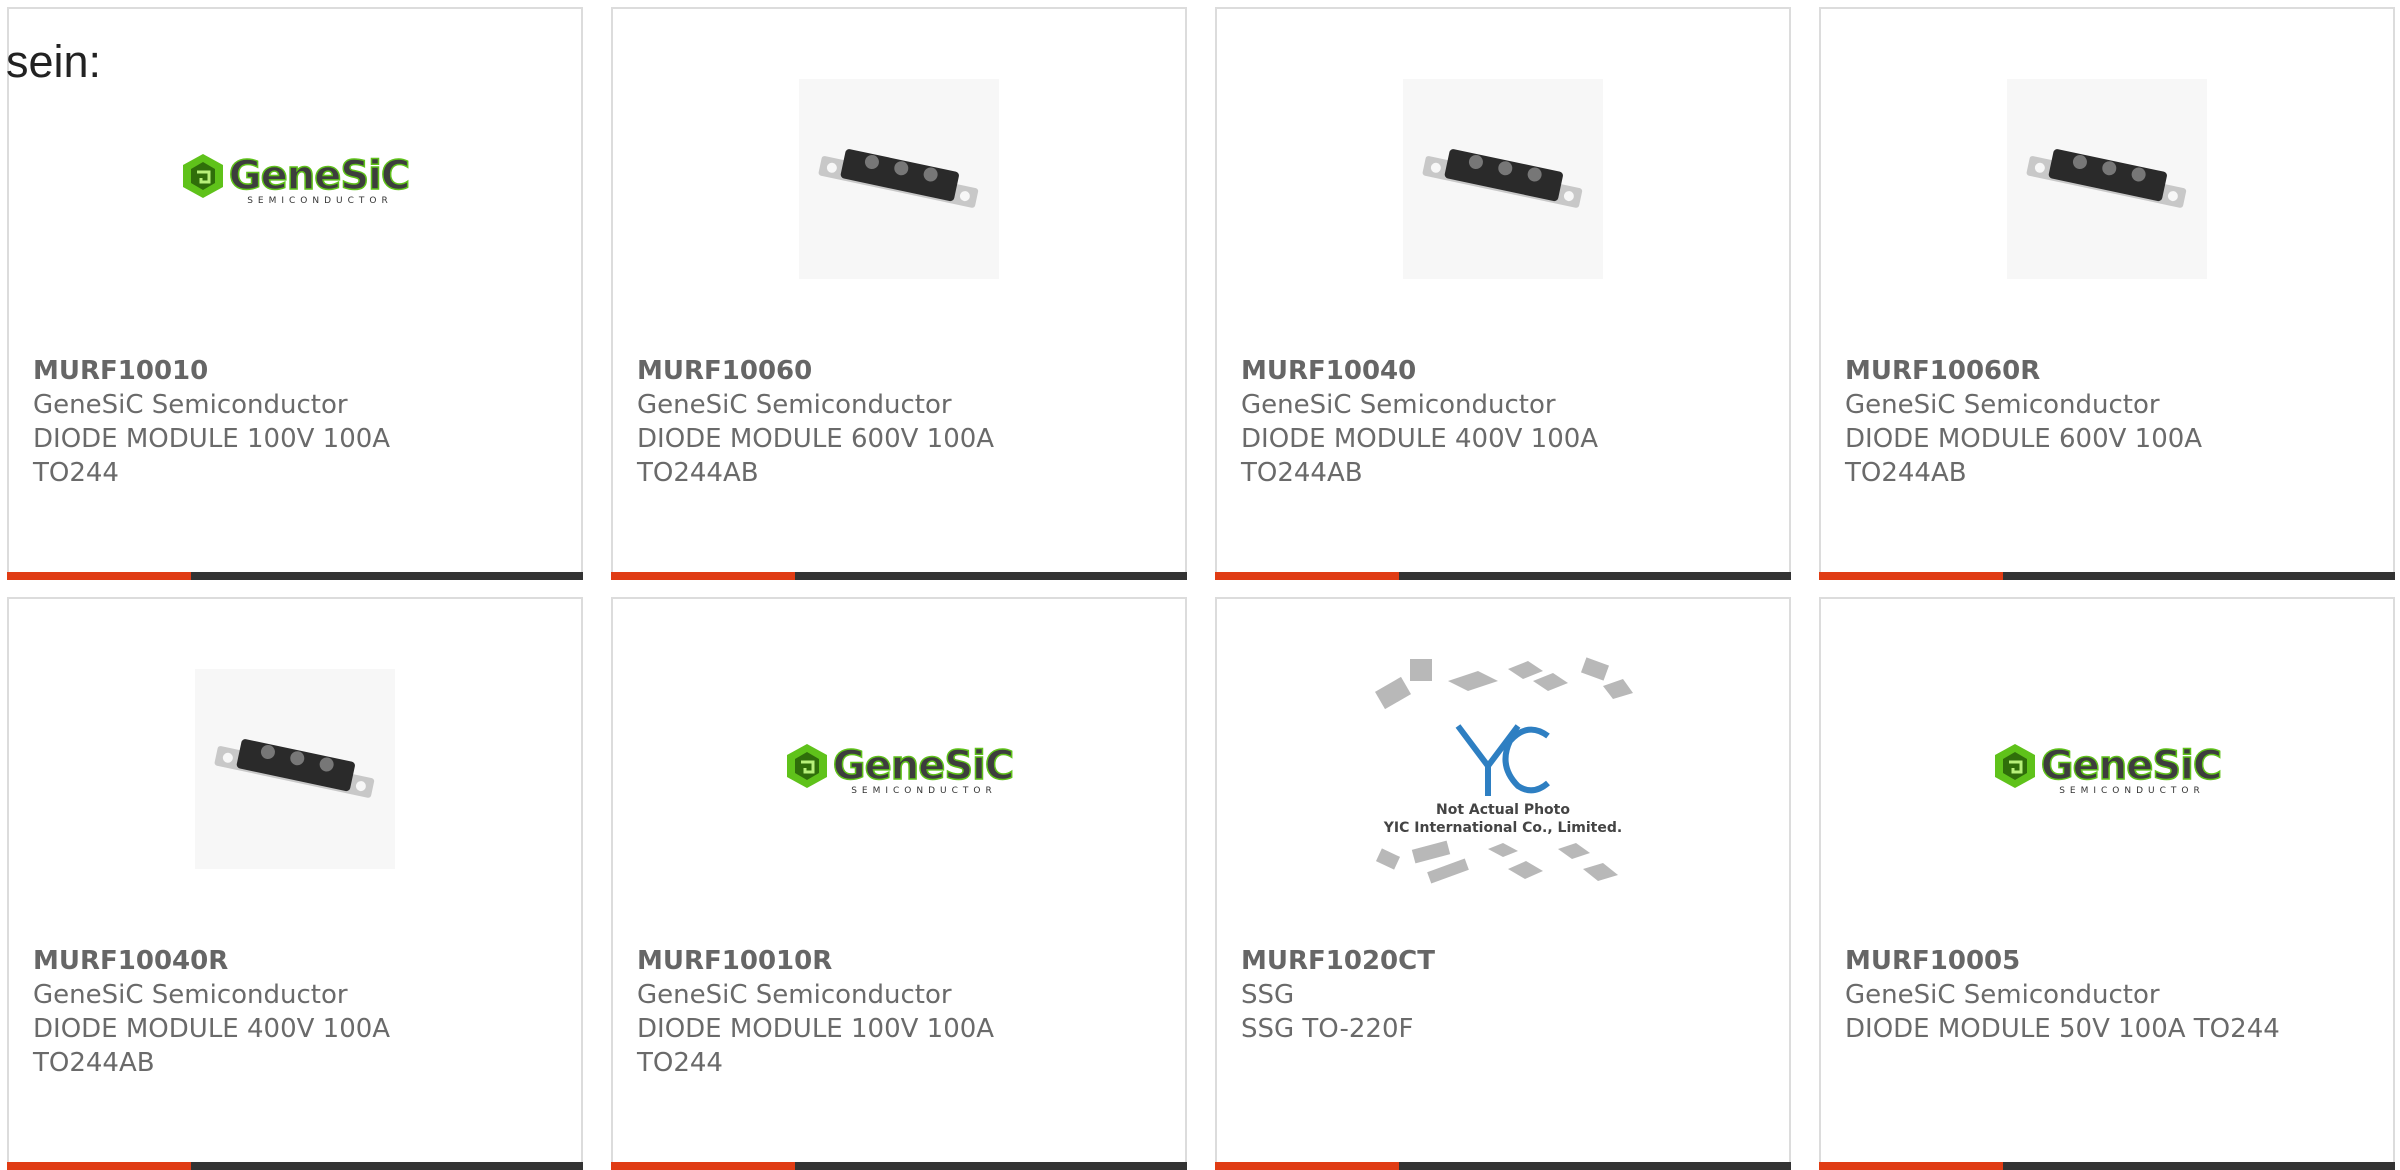 This screenshot has height=1170, width=2400. What do you see at coordinates (1503, 828) in the screenshot?
I see `yic-line2: YIC International Co., Limited.` at bounding box center [1503, 828].